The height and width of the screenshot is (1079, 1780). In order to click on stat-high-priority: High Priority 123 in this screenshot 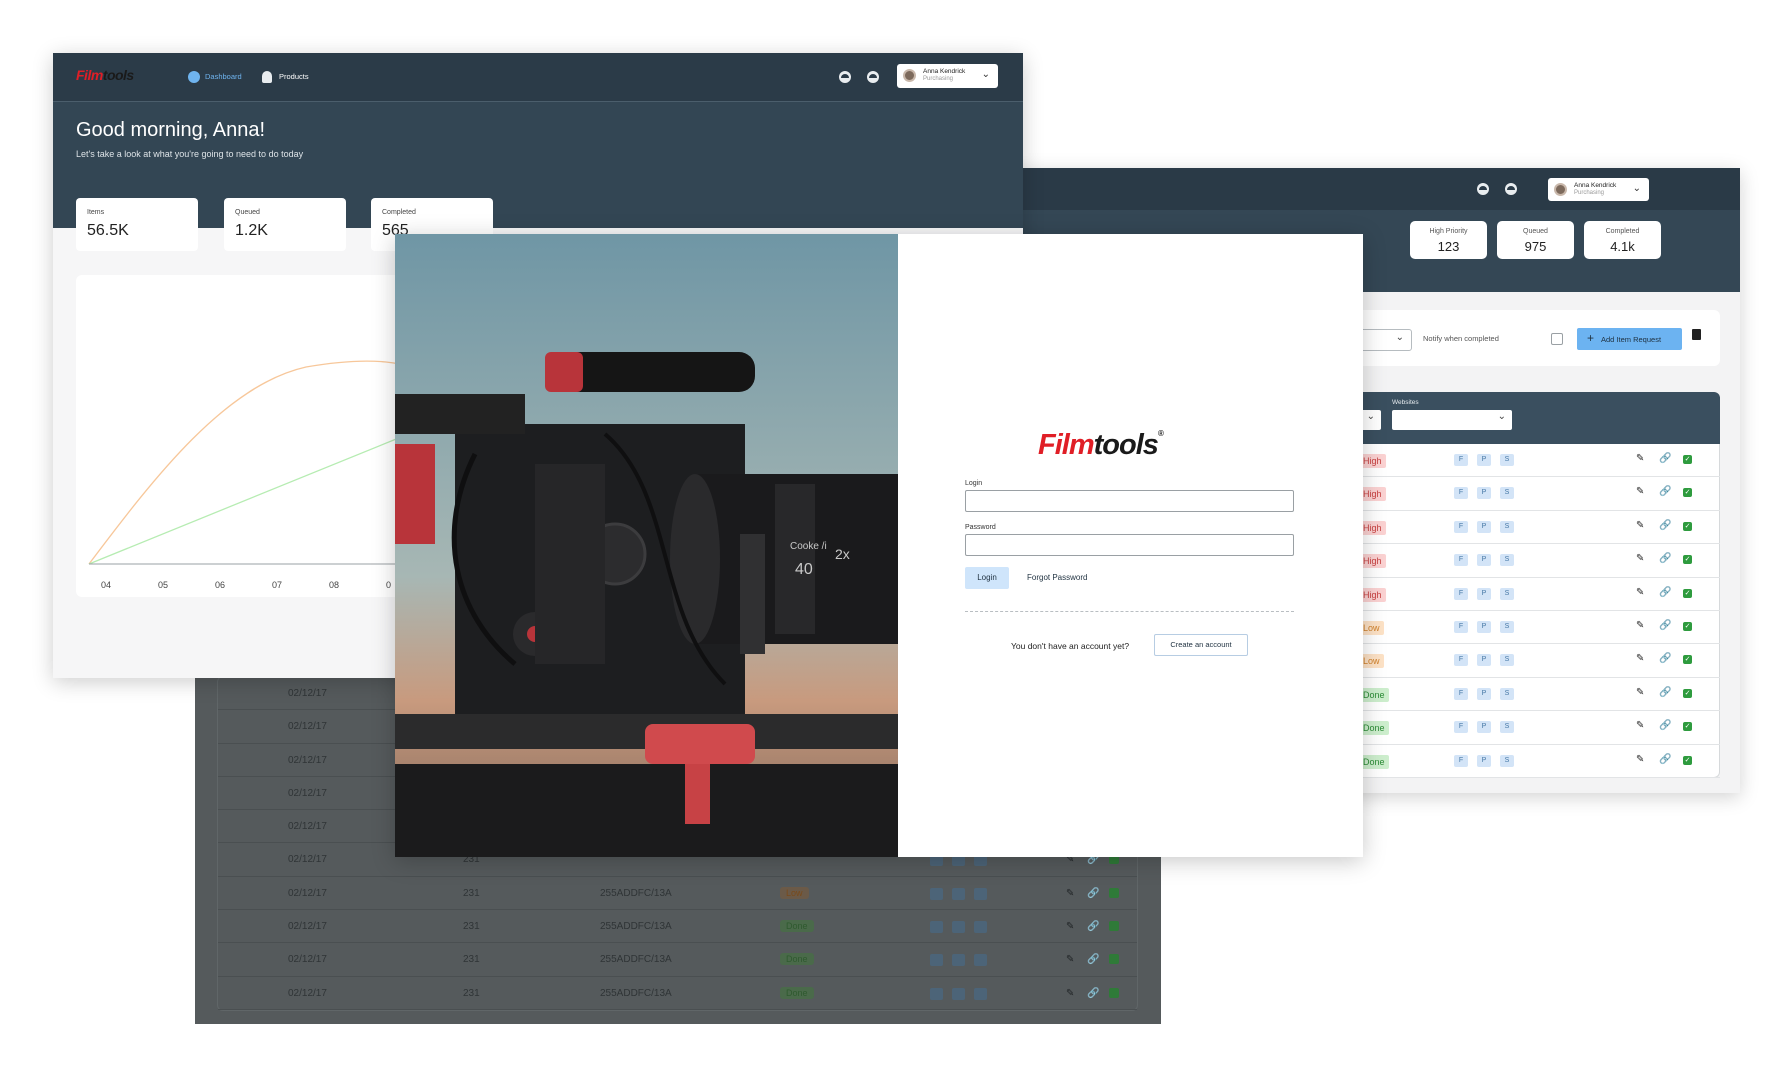, I will do `click(1448, 240)`.